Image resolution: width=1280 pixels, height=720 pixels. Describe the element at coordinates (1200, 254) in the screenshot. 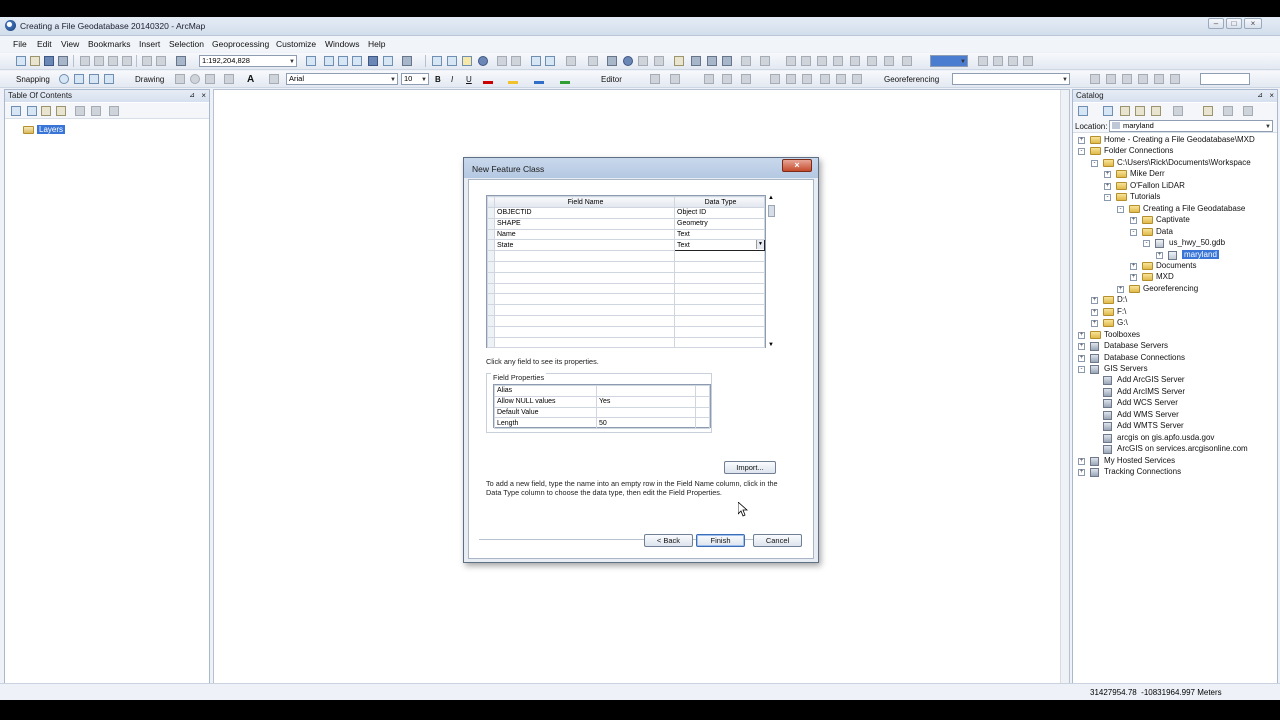

I see `catalog-tree-label: maryland` at that location.